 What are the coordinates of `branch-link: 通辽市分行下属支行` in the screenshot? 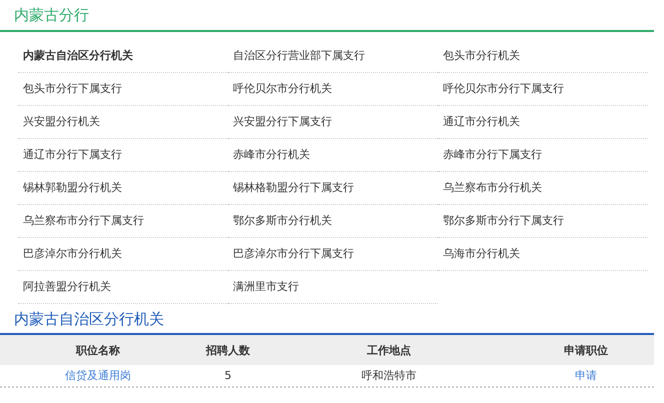 It's located at (123, 155).